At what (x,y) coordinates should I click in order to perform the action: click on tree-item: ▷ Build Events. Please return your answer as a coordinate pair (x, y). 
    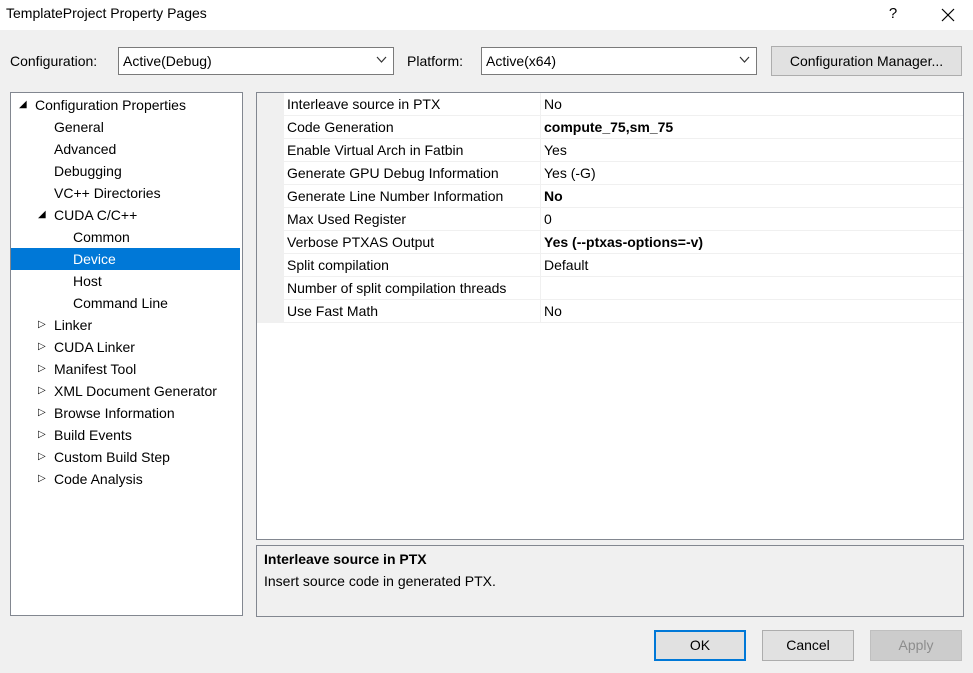
    Looking at the image, I should click on (125, 435).